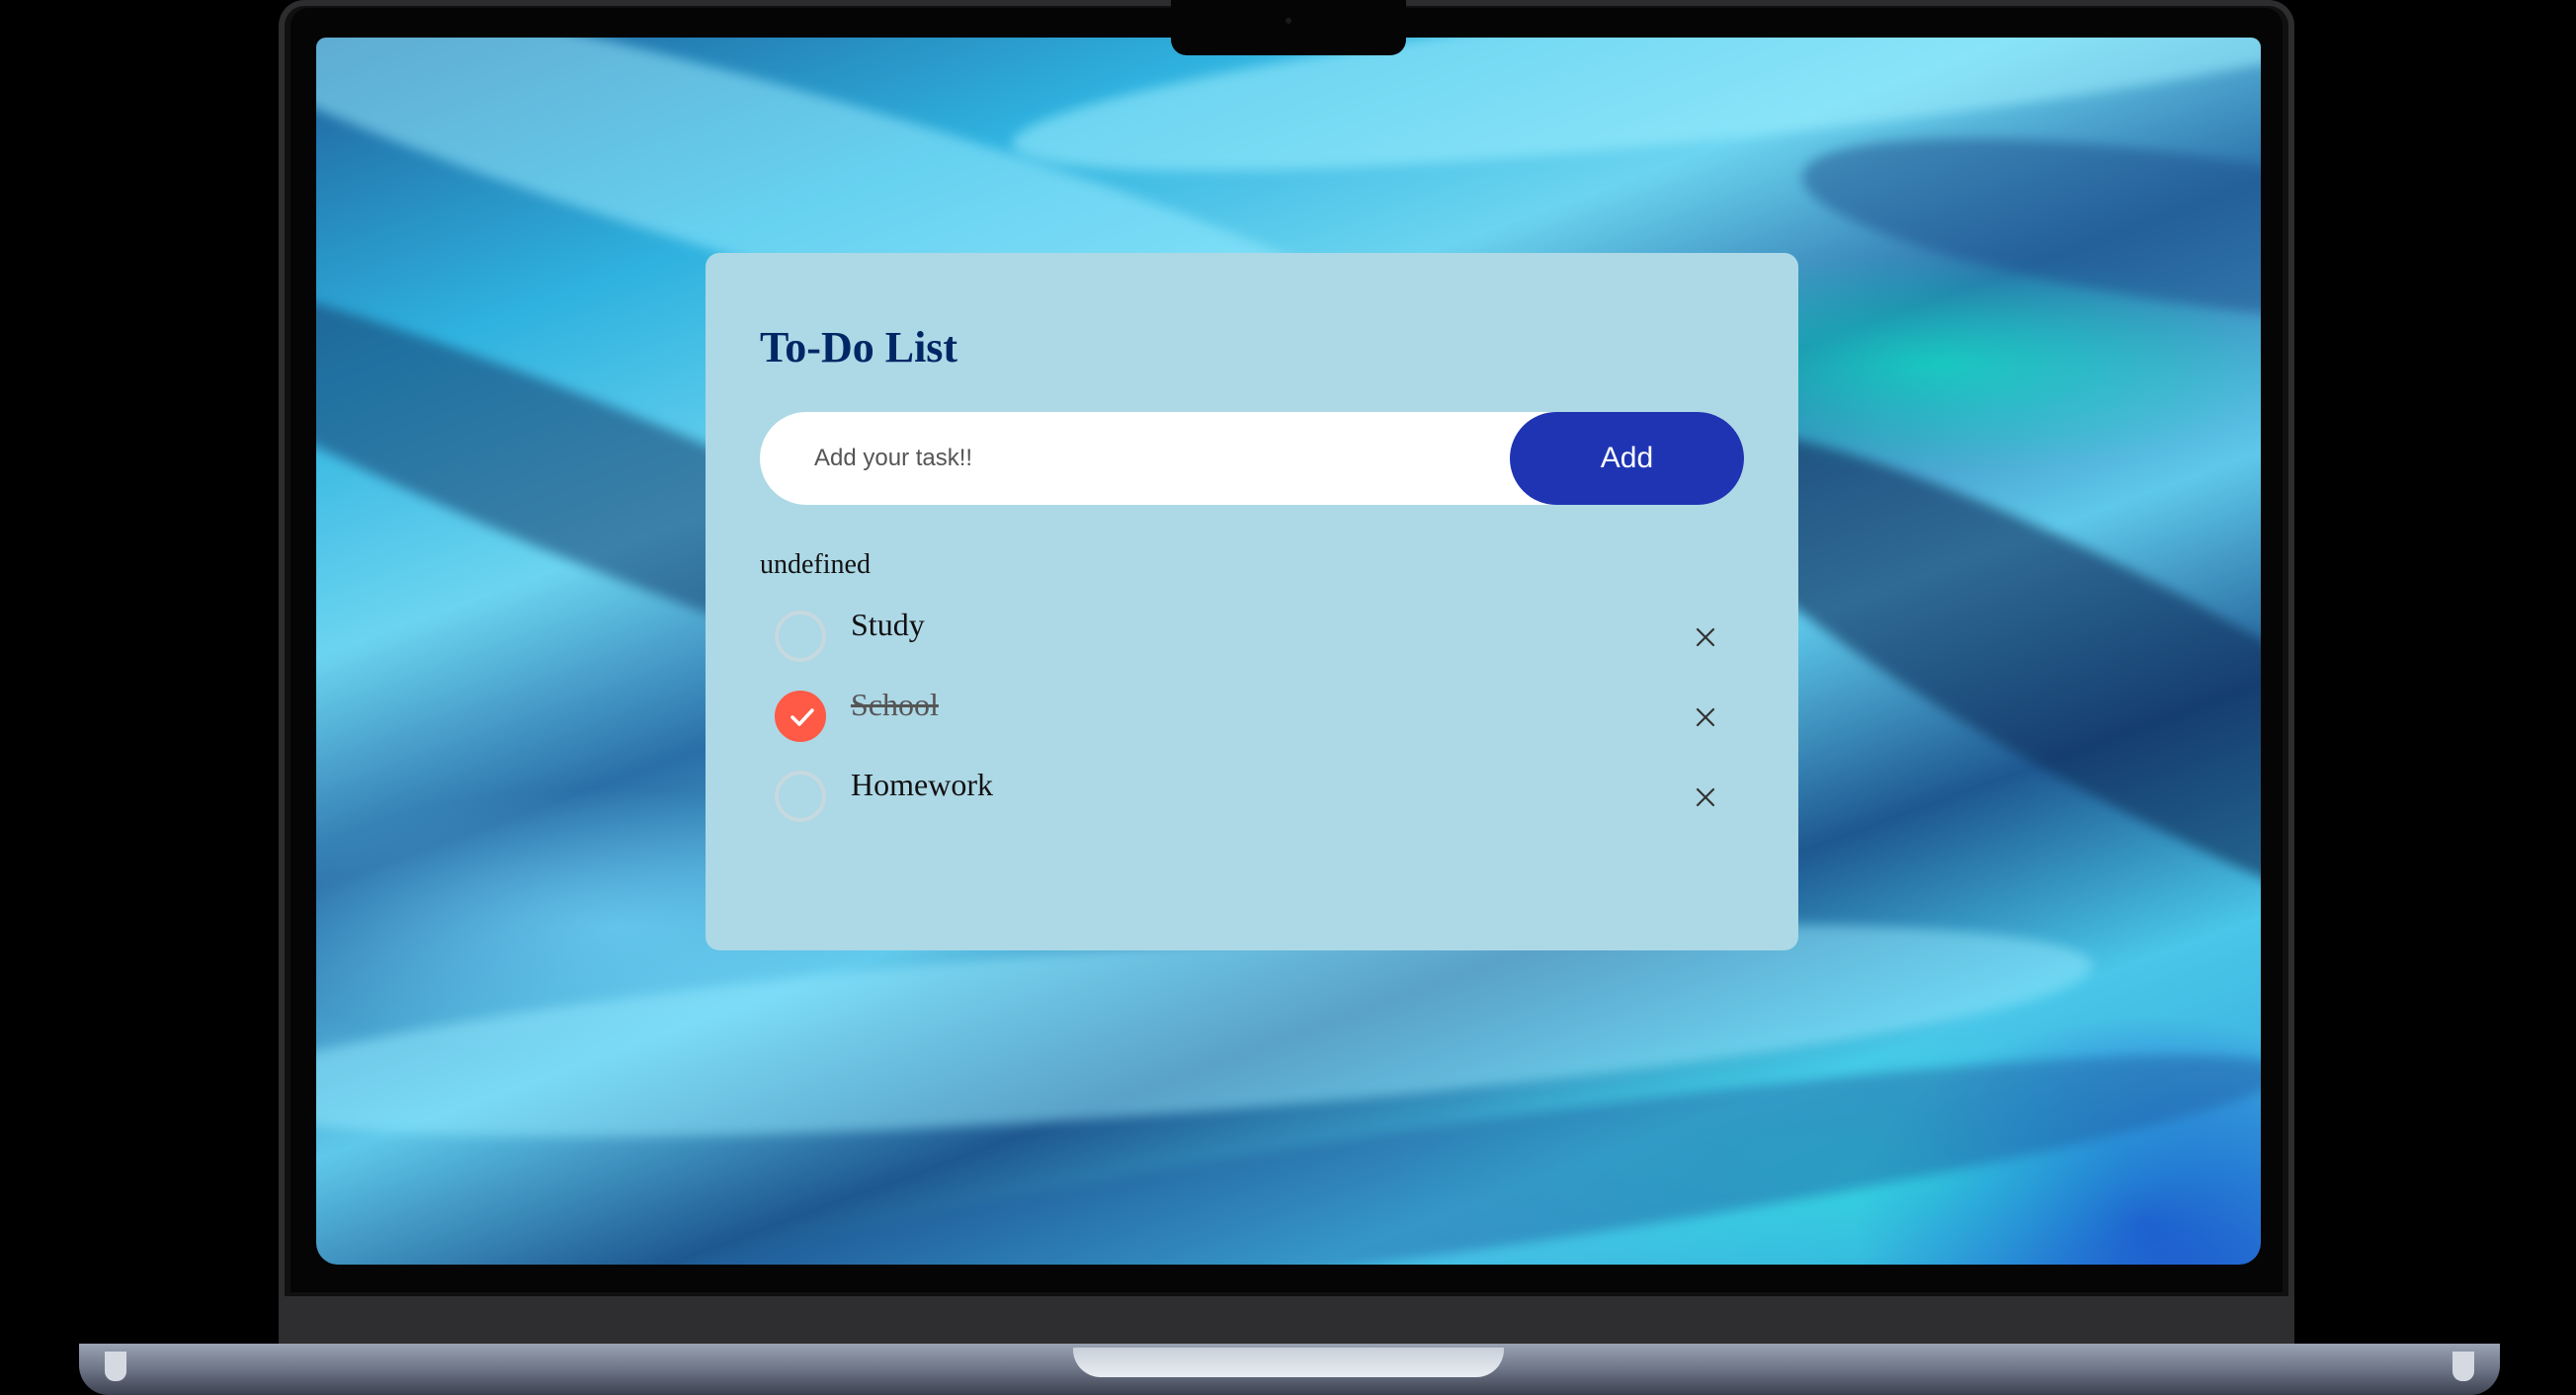  I want to click on laptop-foot-left, so click(115, 1366).